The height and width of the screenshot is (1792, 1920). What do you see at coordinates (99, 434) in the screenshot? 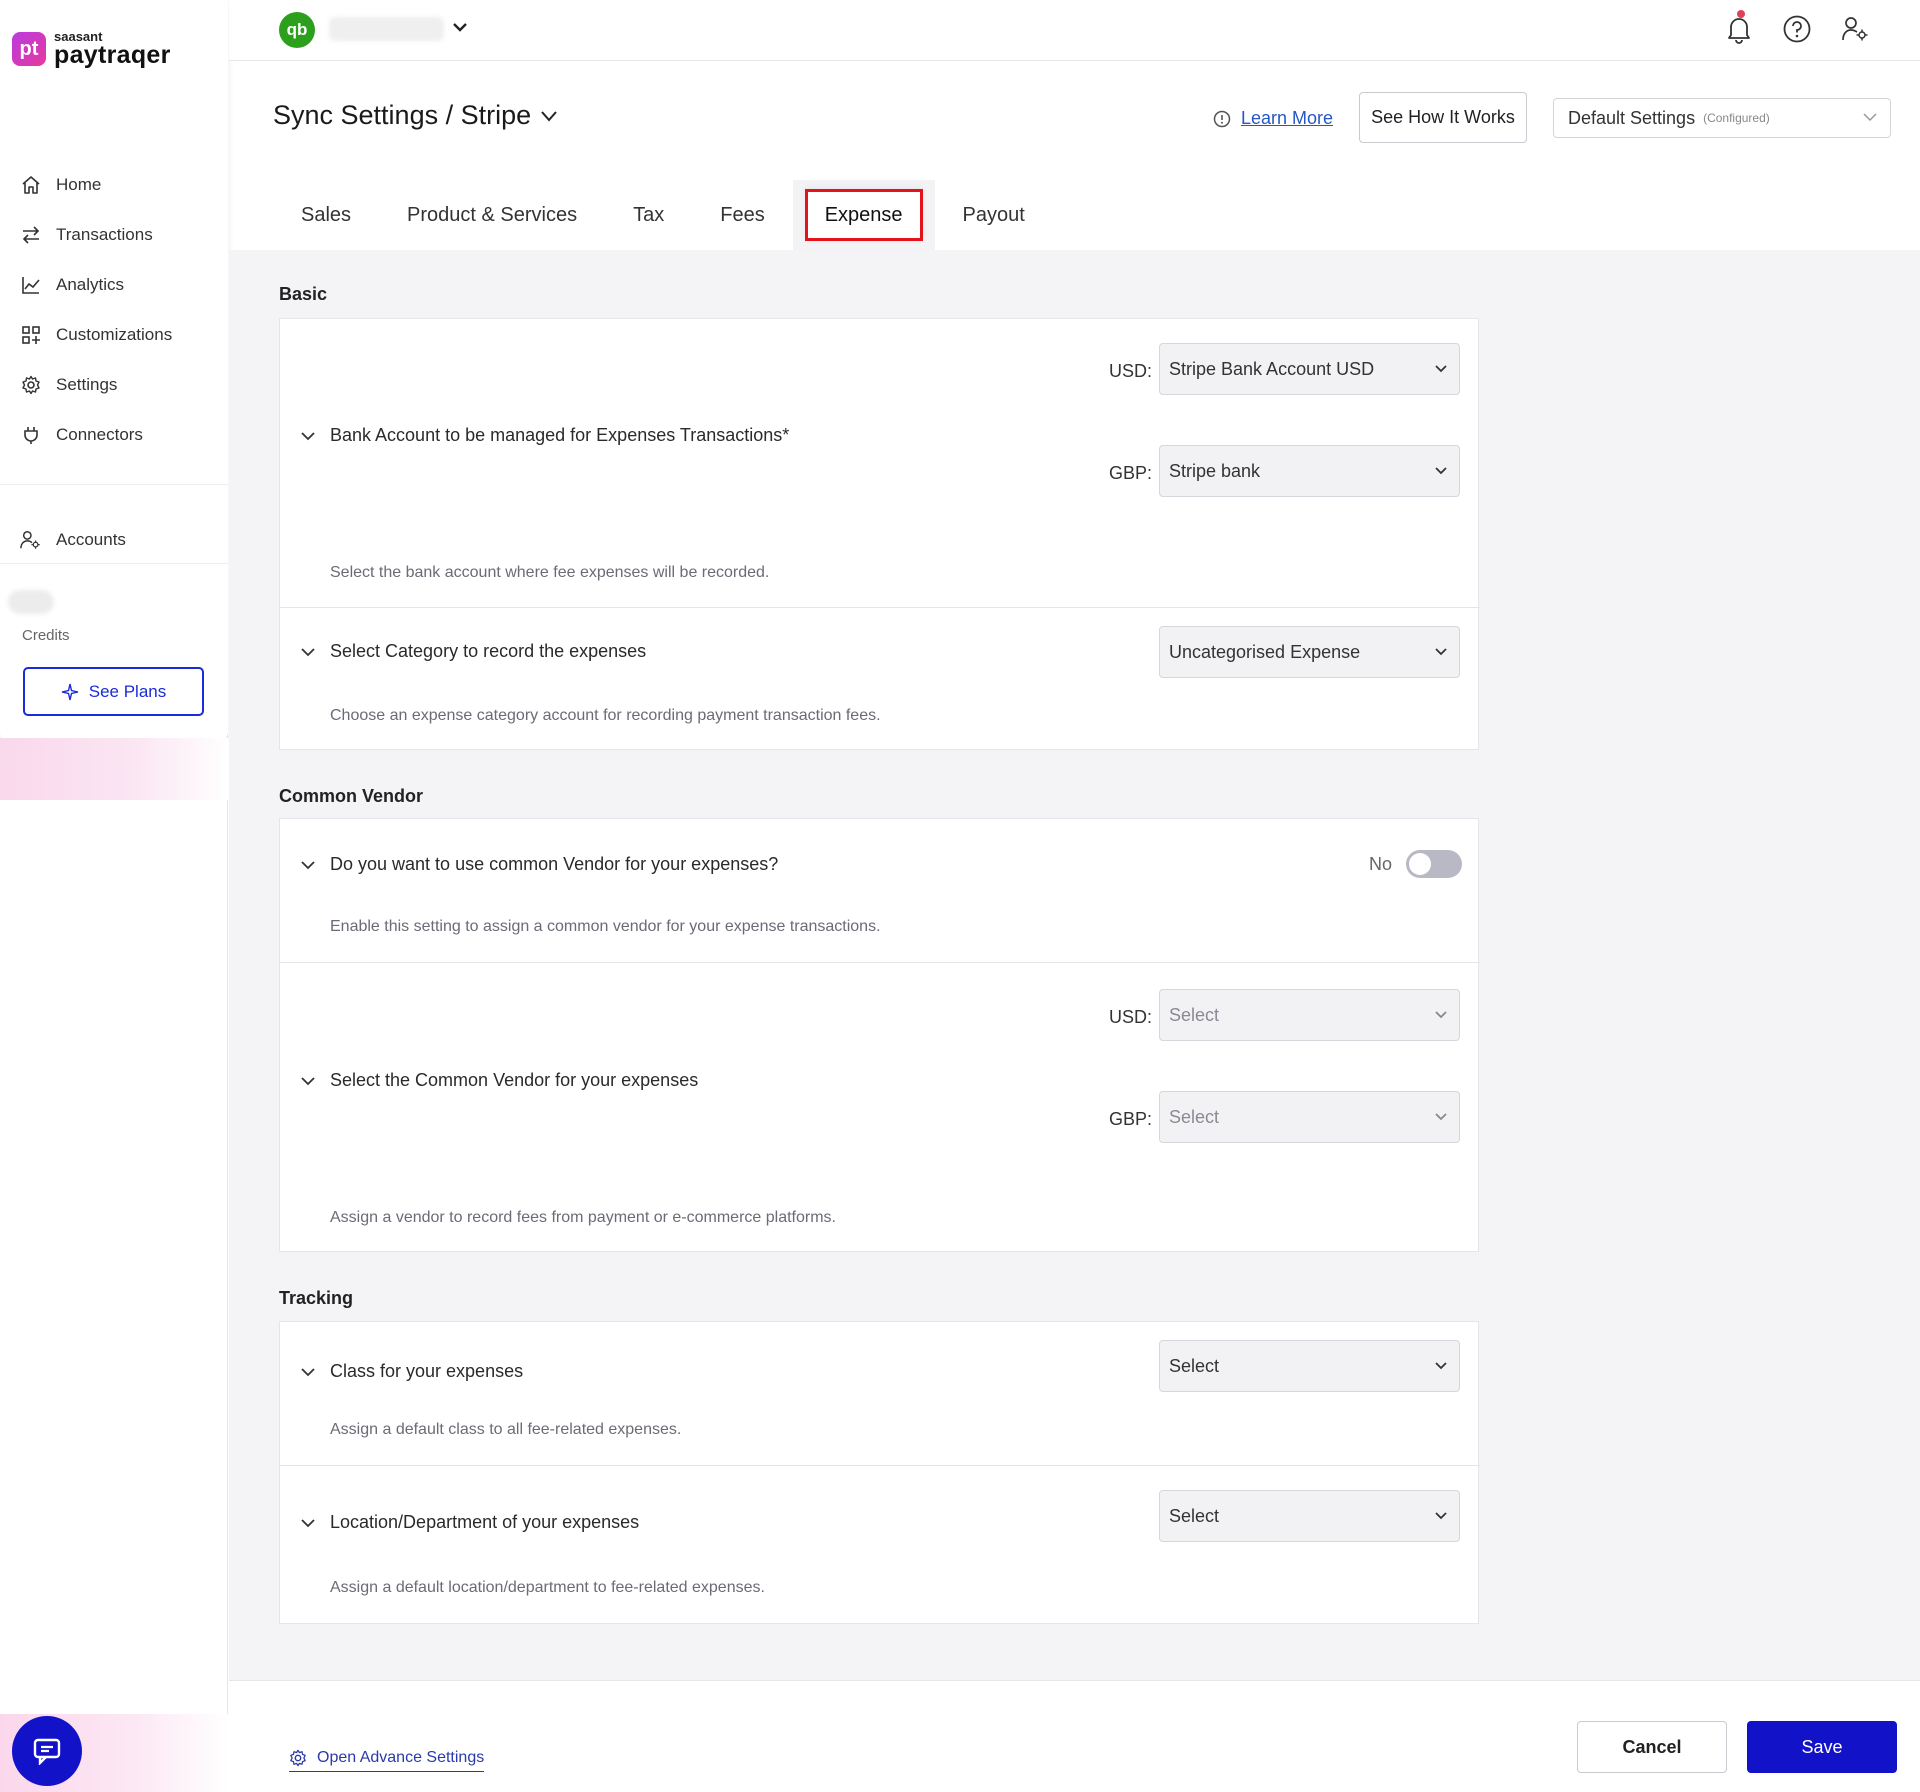
I see `sidebar-item-label: Connectors` at bounding box center [99, 434].